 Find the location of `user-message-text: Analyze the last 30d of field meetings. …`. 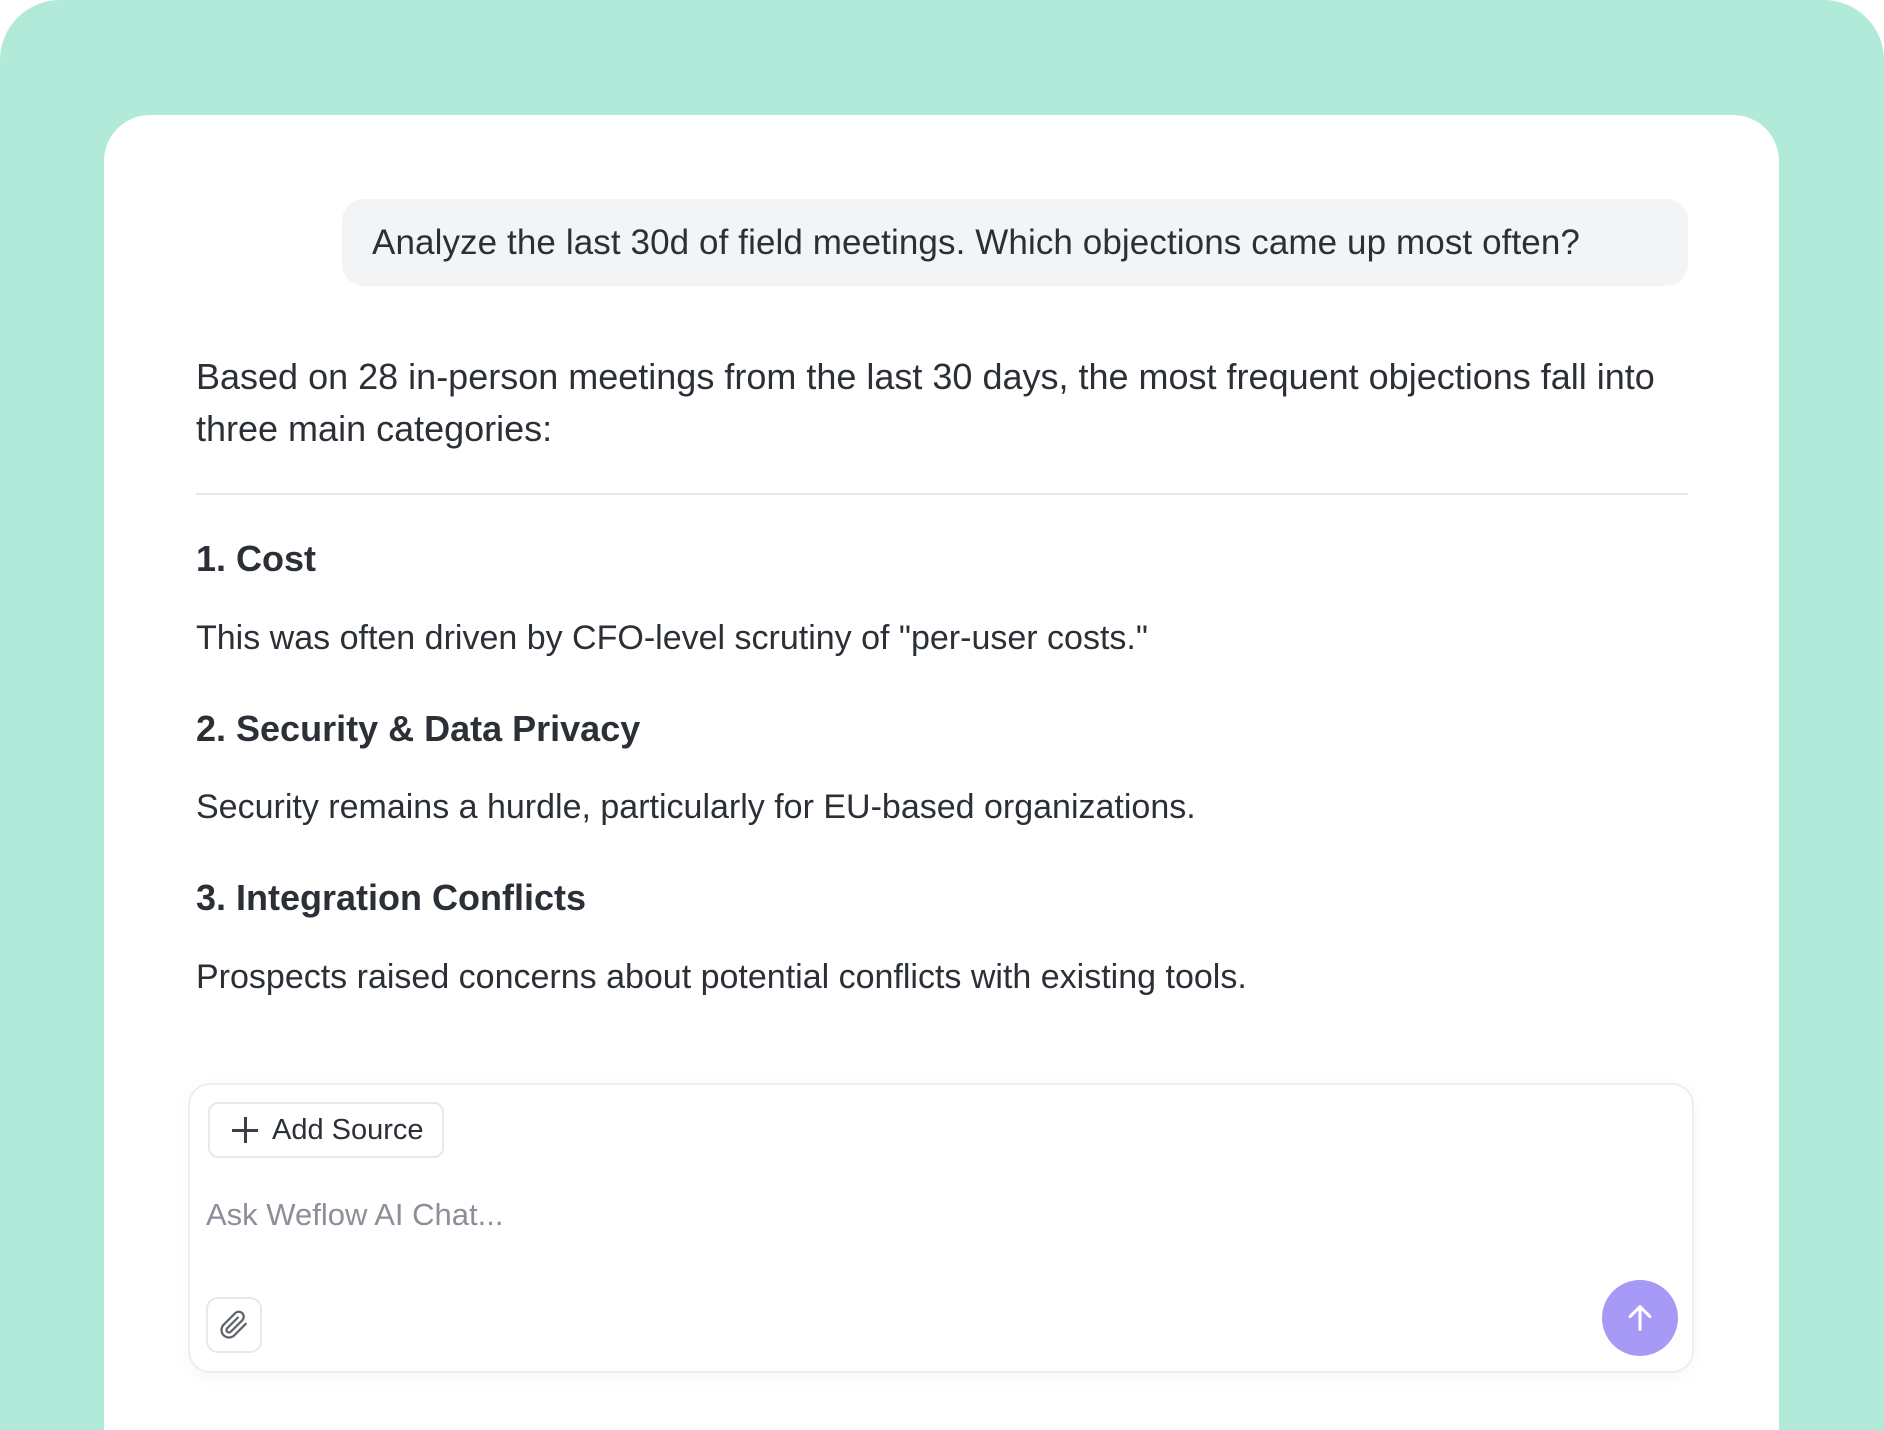

user-message-text: Analyze the last 30d of field meetings. … is located at coordinates (976, 242).